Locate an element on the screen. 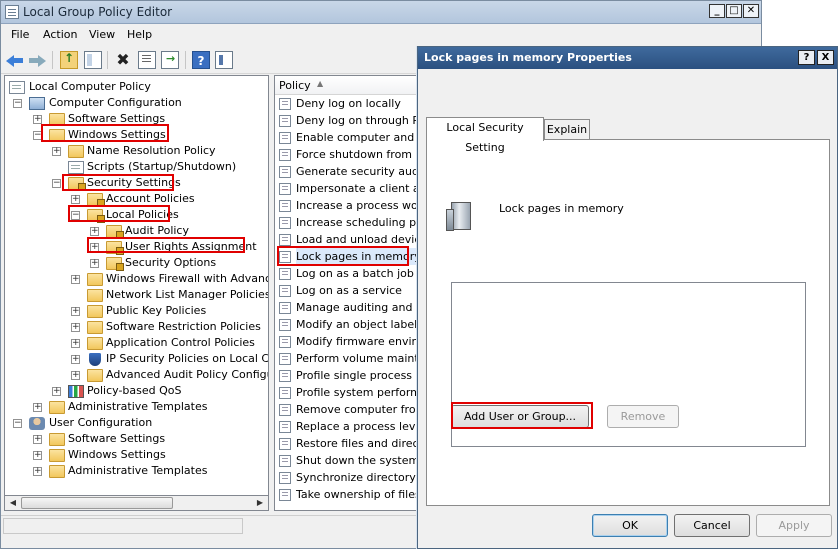 The width and height of the screenshot is (838, 549). menu-action: Action is located at coordinates (60, 34).